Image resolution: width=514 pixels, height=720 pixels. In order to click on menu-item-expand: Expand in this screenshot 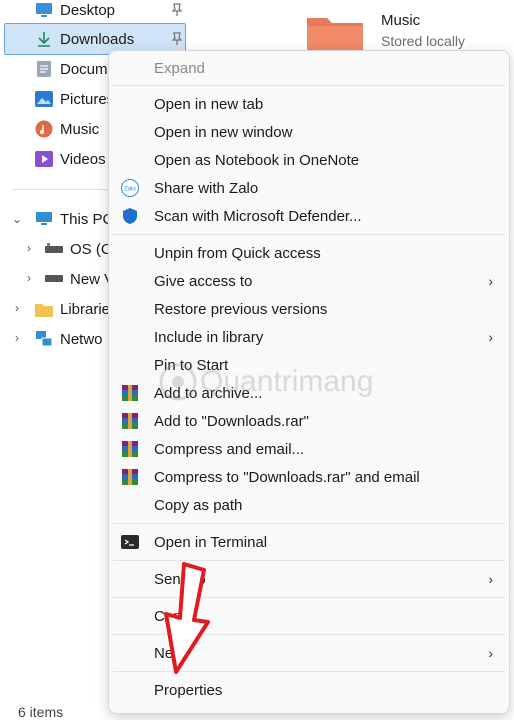, I will do `click(309, 68)`.